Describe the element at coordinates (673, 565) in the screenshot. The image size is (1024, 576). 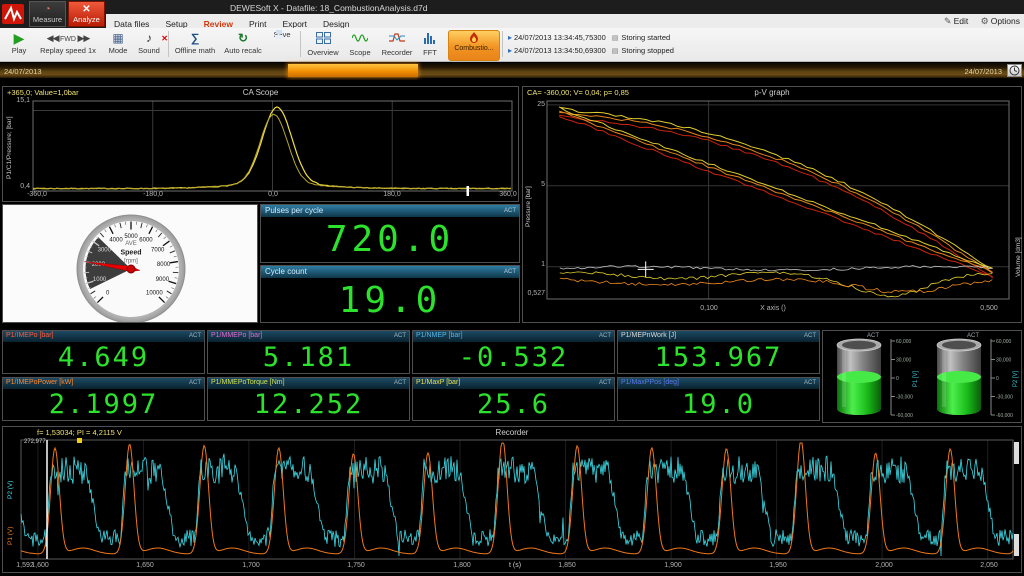
I see `recorder-x-tick: 1,900` at that location.